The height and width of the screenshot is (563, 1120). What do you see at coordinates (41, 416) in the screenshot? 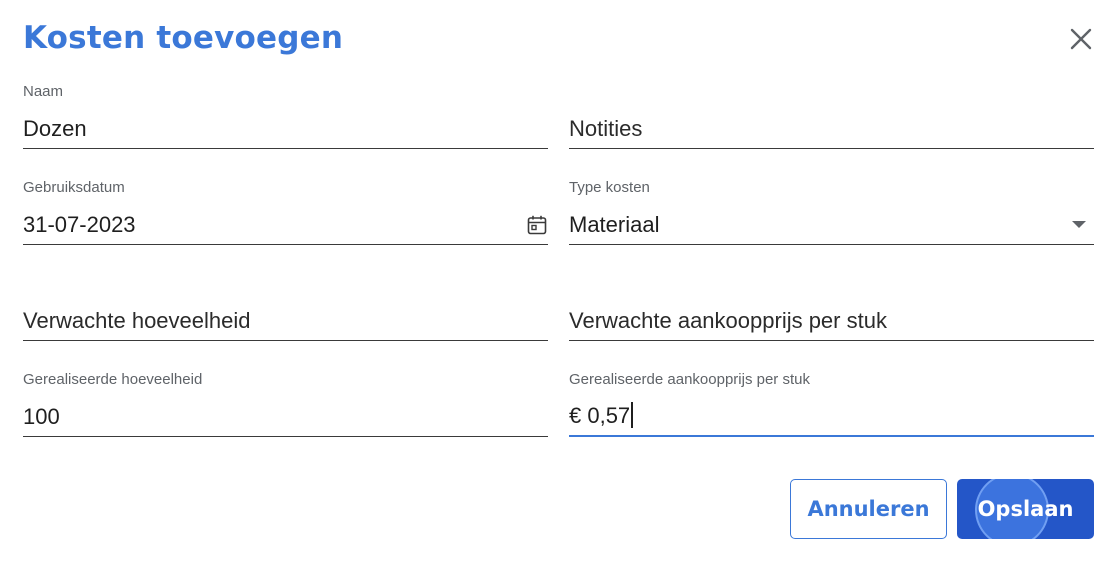
I see `realized-quantity-value: 100` at bounding box center [41, 416].